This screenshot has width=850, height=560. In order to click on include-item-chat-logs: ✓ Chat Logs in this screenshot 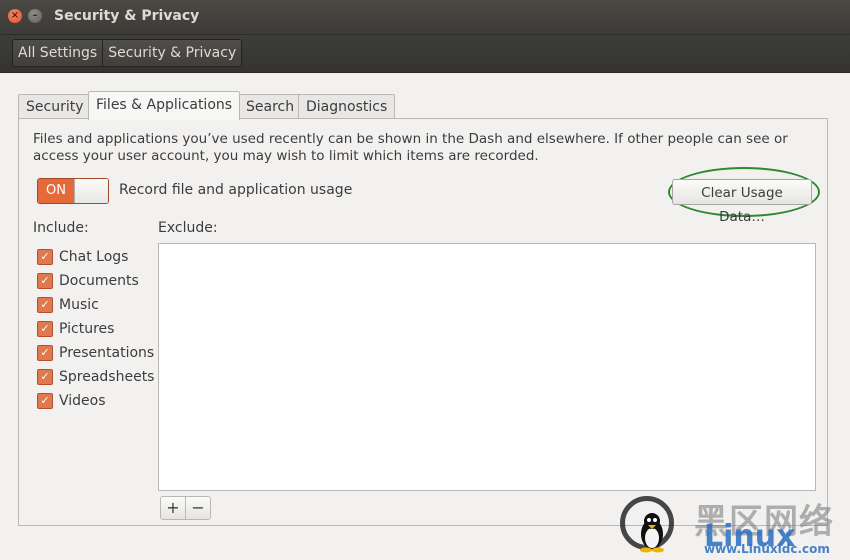, I will do `click(95, 257)`.